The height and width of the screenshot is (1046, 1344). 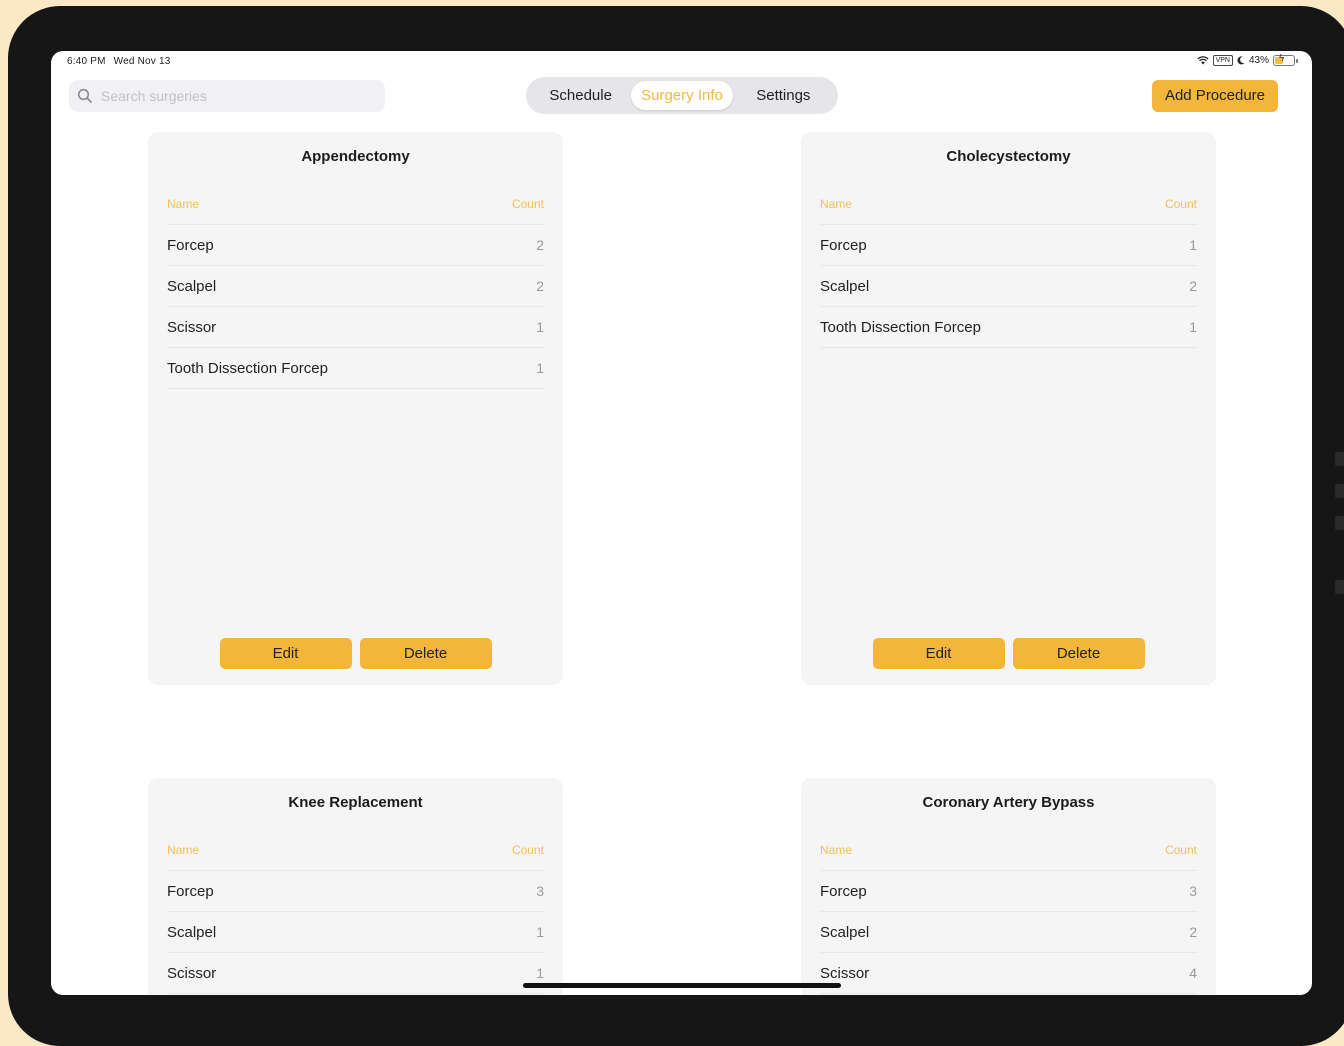 I want to click on status-bar-right: VPN 43% ϟ, so click(x=1247, y=59).